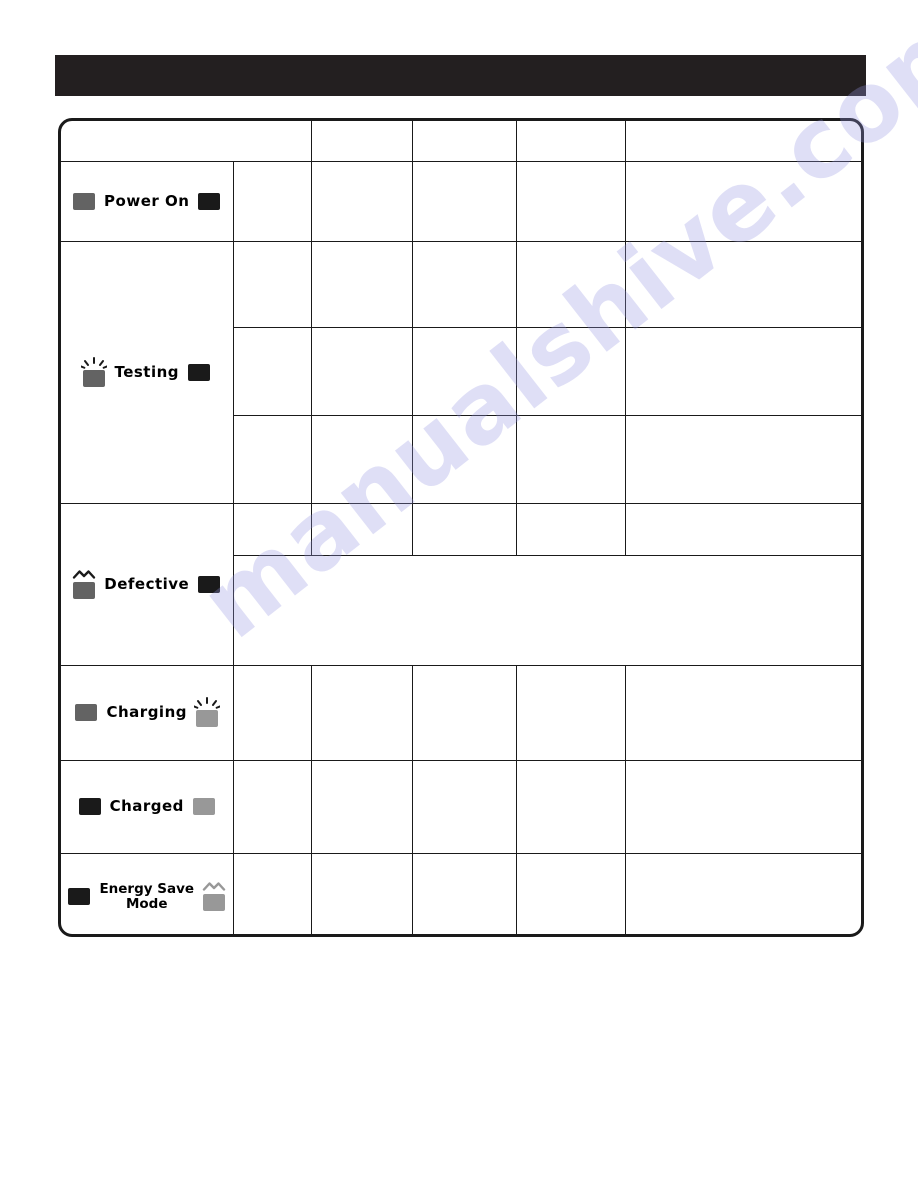 This screenshot has width=918, height=1188. I want to click on led-indicator-group-power-on: Power On, so click(147, 201).